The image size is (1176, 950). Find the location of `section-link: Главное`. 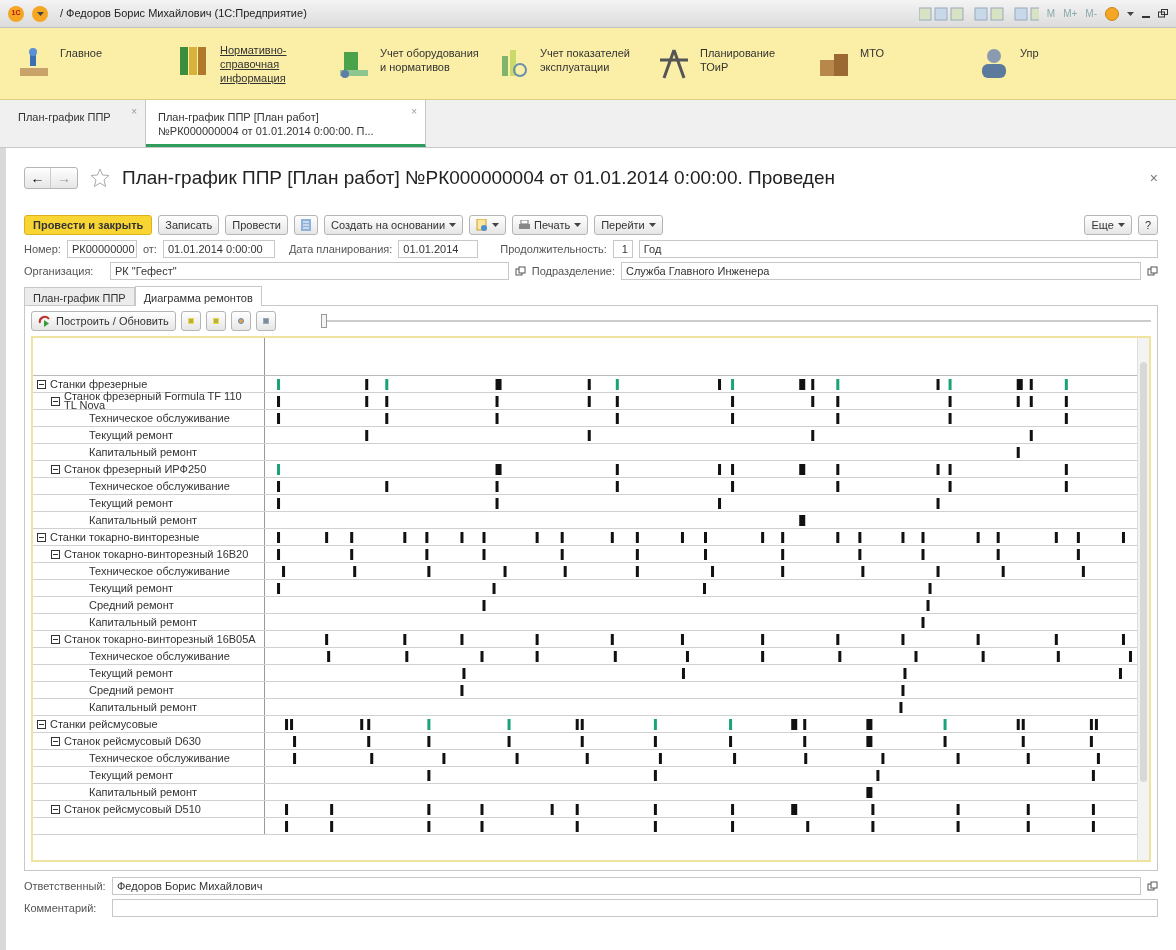

section-link: Главное is located at coordinates (81, 52).